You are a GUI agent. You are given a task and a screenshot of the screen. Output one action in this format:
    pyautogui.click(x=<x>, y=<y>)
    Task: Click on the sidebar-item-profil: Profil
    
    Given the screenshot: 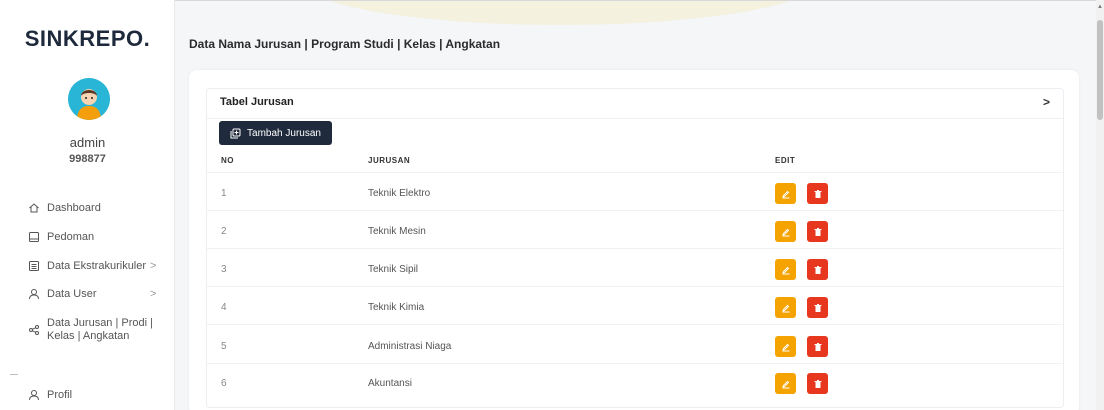 What is the action you would take?
    pyautogui.click(x=50, y=395)
    